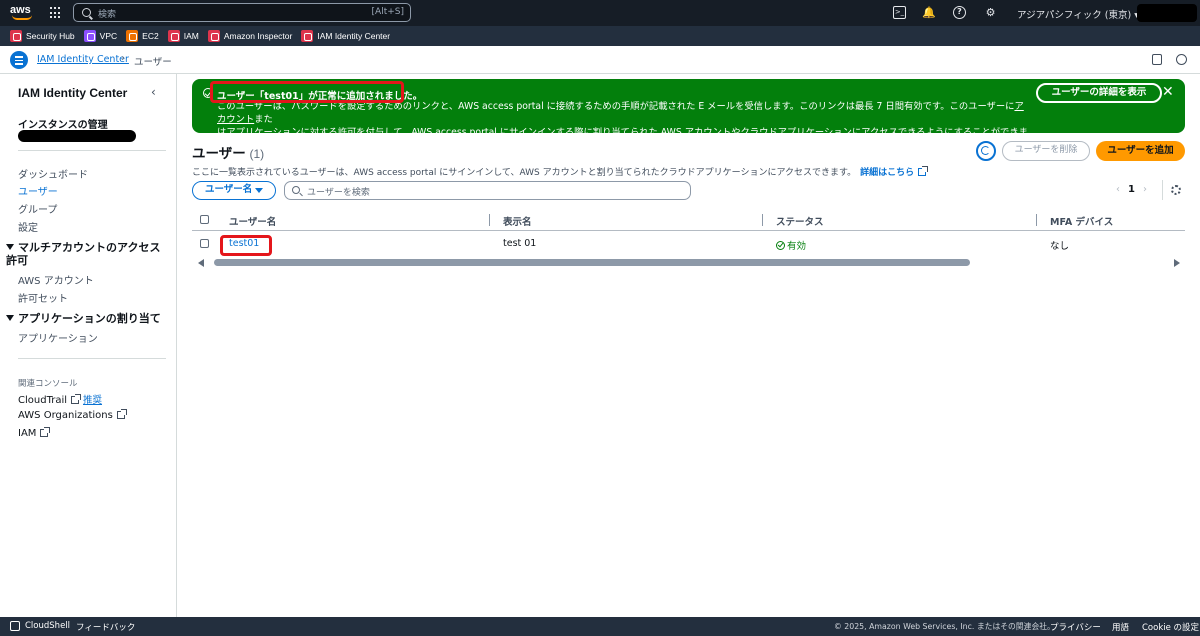 The image size is (1200, 636). I want to click on cloudshell-icon: >_, so click(899, 12).